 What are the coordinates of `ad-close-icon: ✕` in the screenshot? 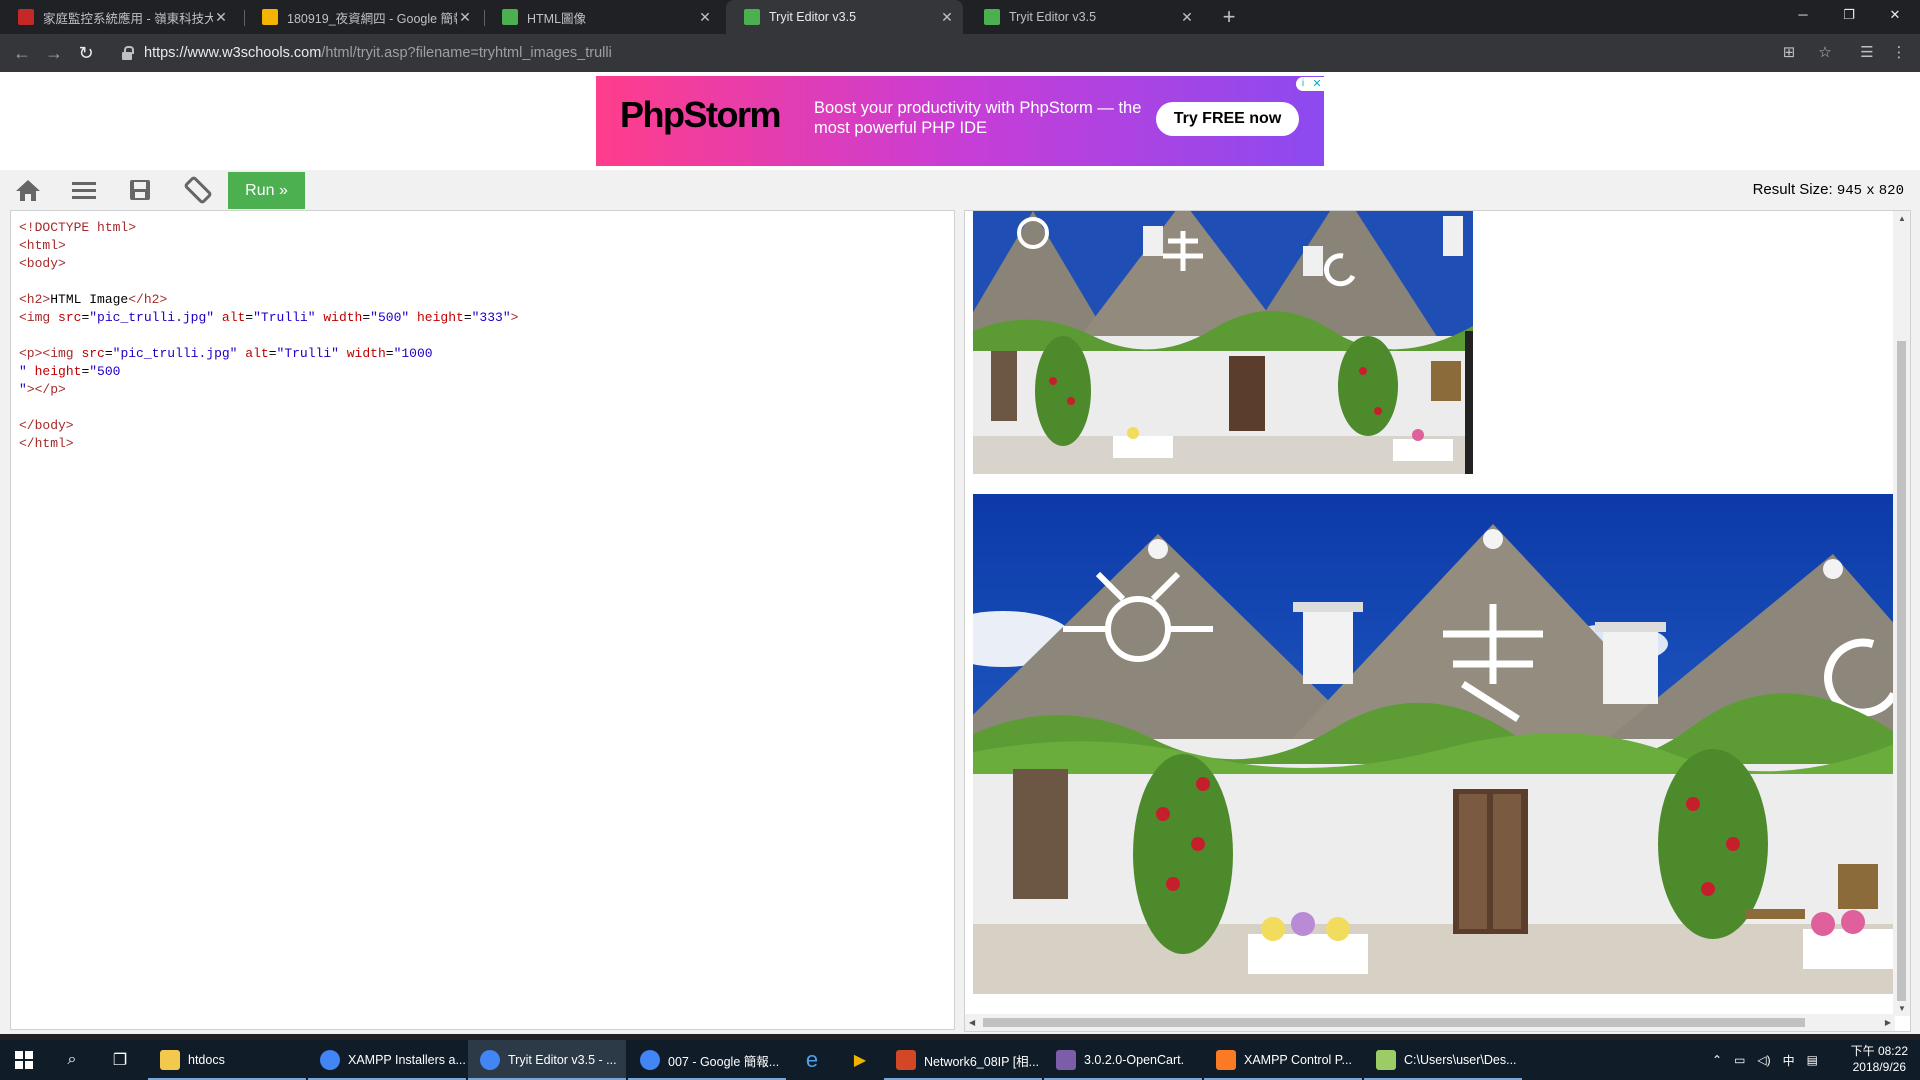 It's located at (1317, 84).